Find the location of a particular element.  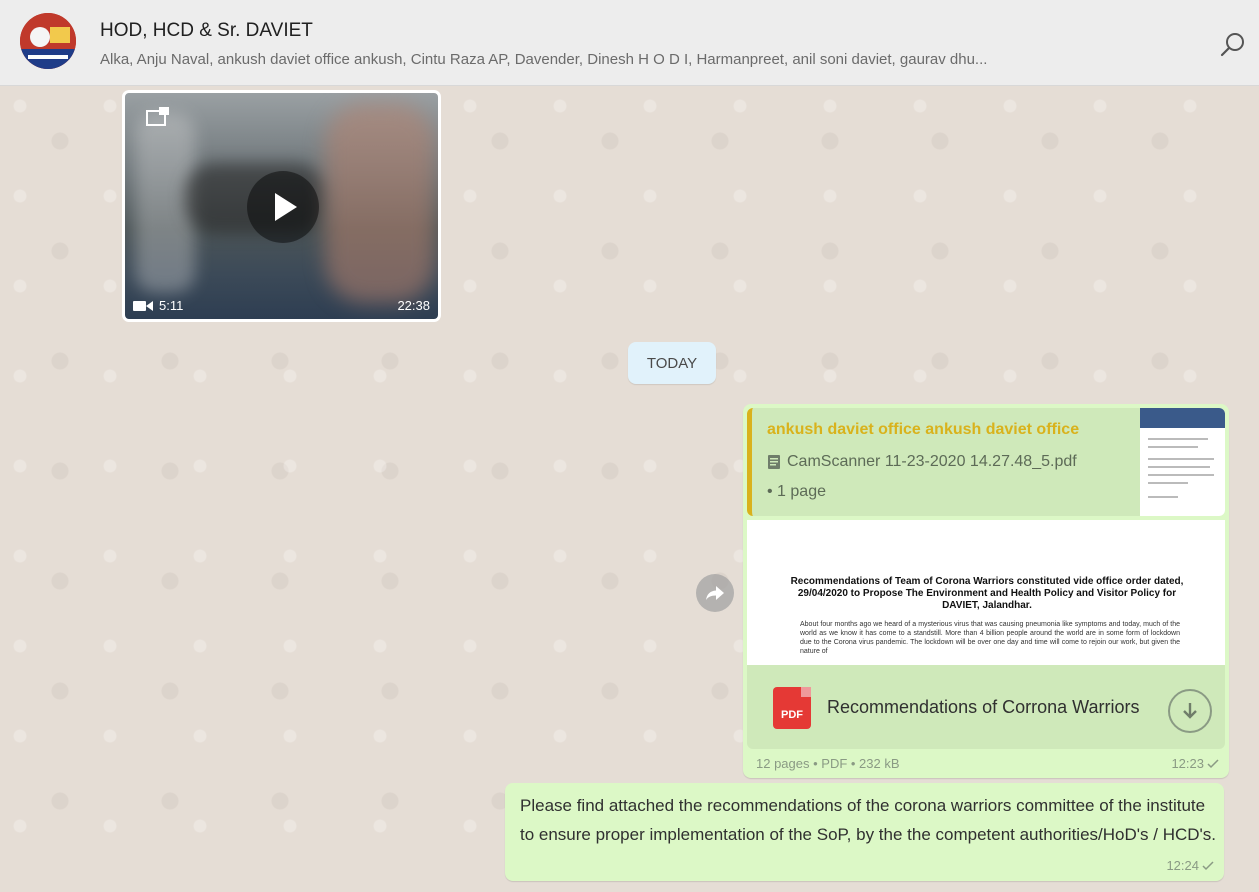

document-file-row: PDF Recommendations of Corrona Warriors is located at coordinates (986, 707).